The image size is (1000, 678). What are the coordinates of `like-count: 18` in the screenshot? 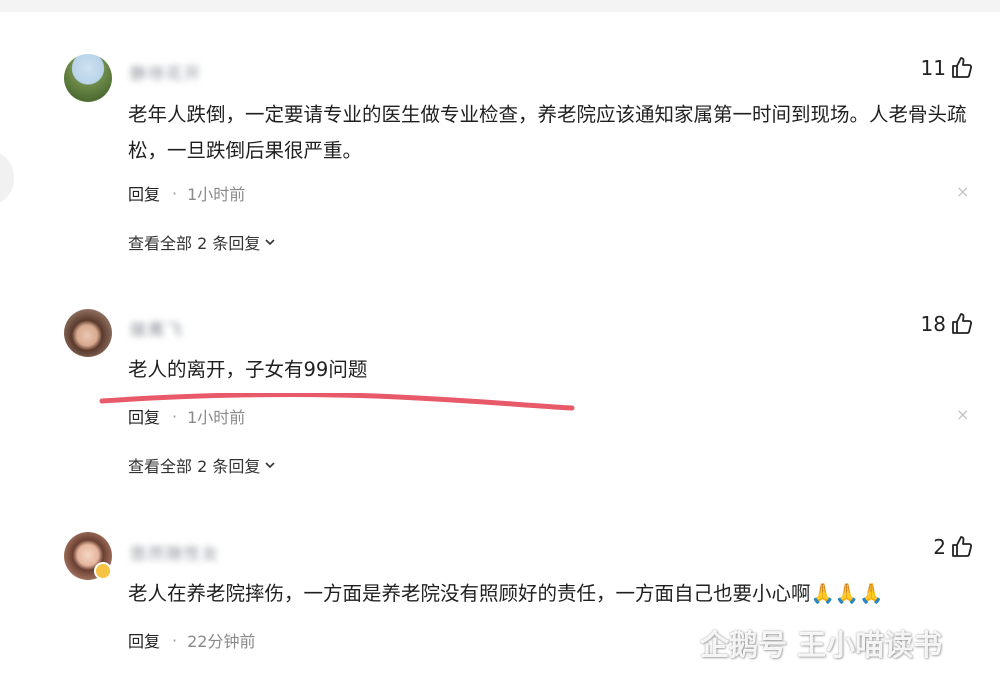 It's located at (933, 324).